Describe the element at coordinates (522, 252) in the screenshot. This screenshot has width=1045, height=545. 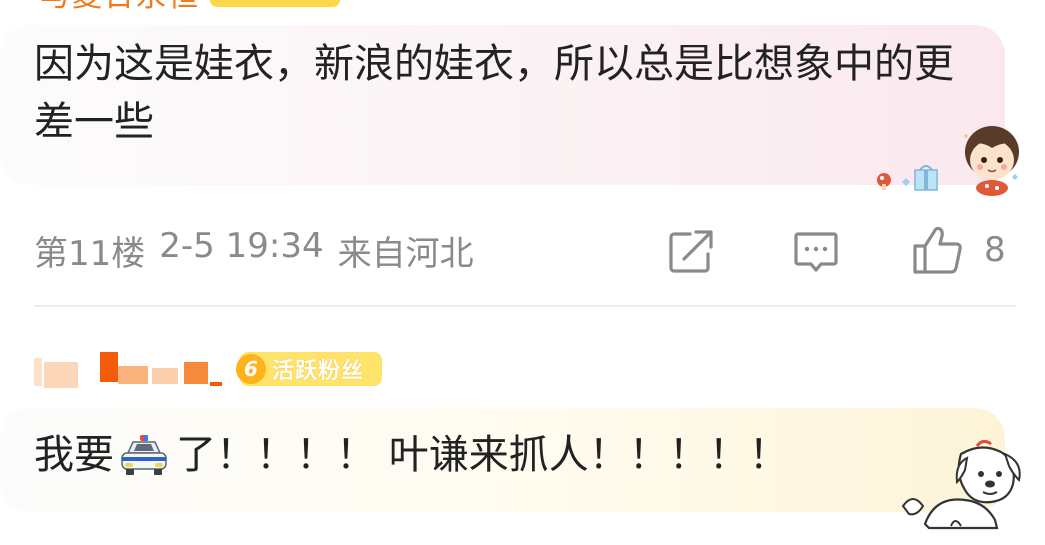
I see `comment-actions: 8` at that location.